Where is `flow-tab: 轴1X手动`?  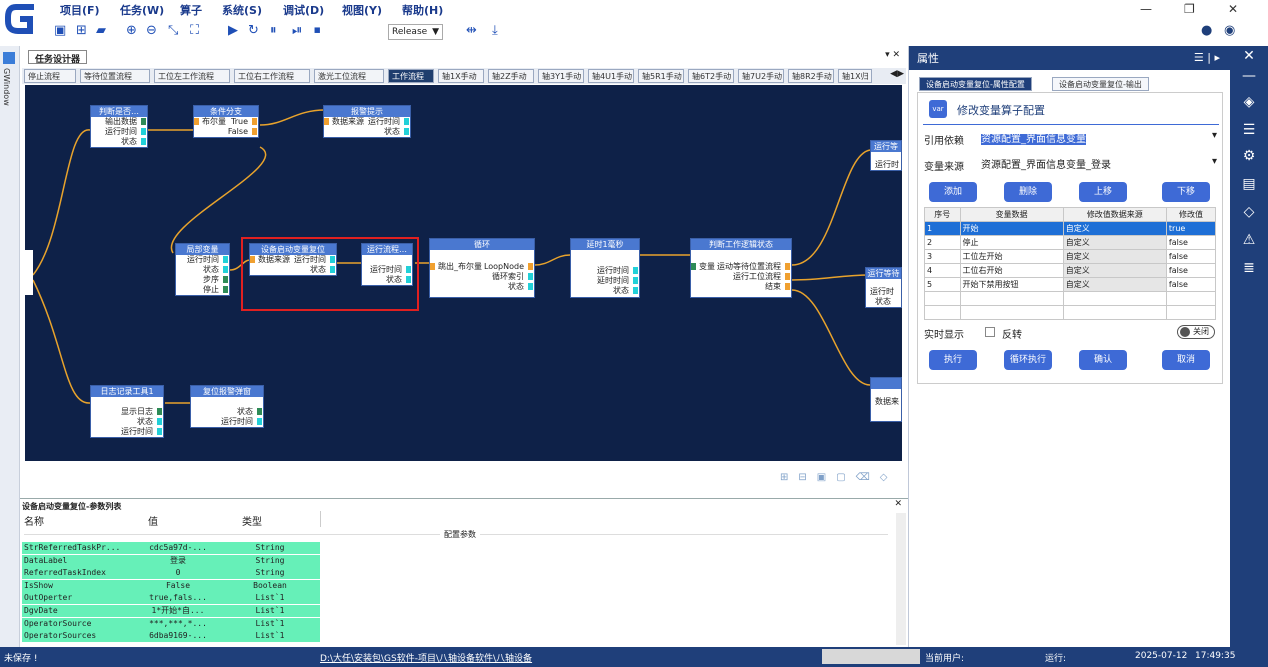
flow-tab: 轴1X手动 is located at coordinates (461, 76).